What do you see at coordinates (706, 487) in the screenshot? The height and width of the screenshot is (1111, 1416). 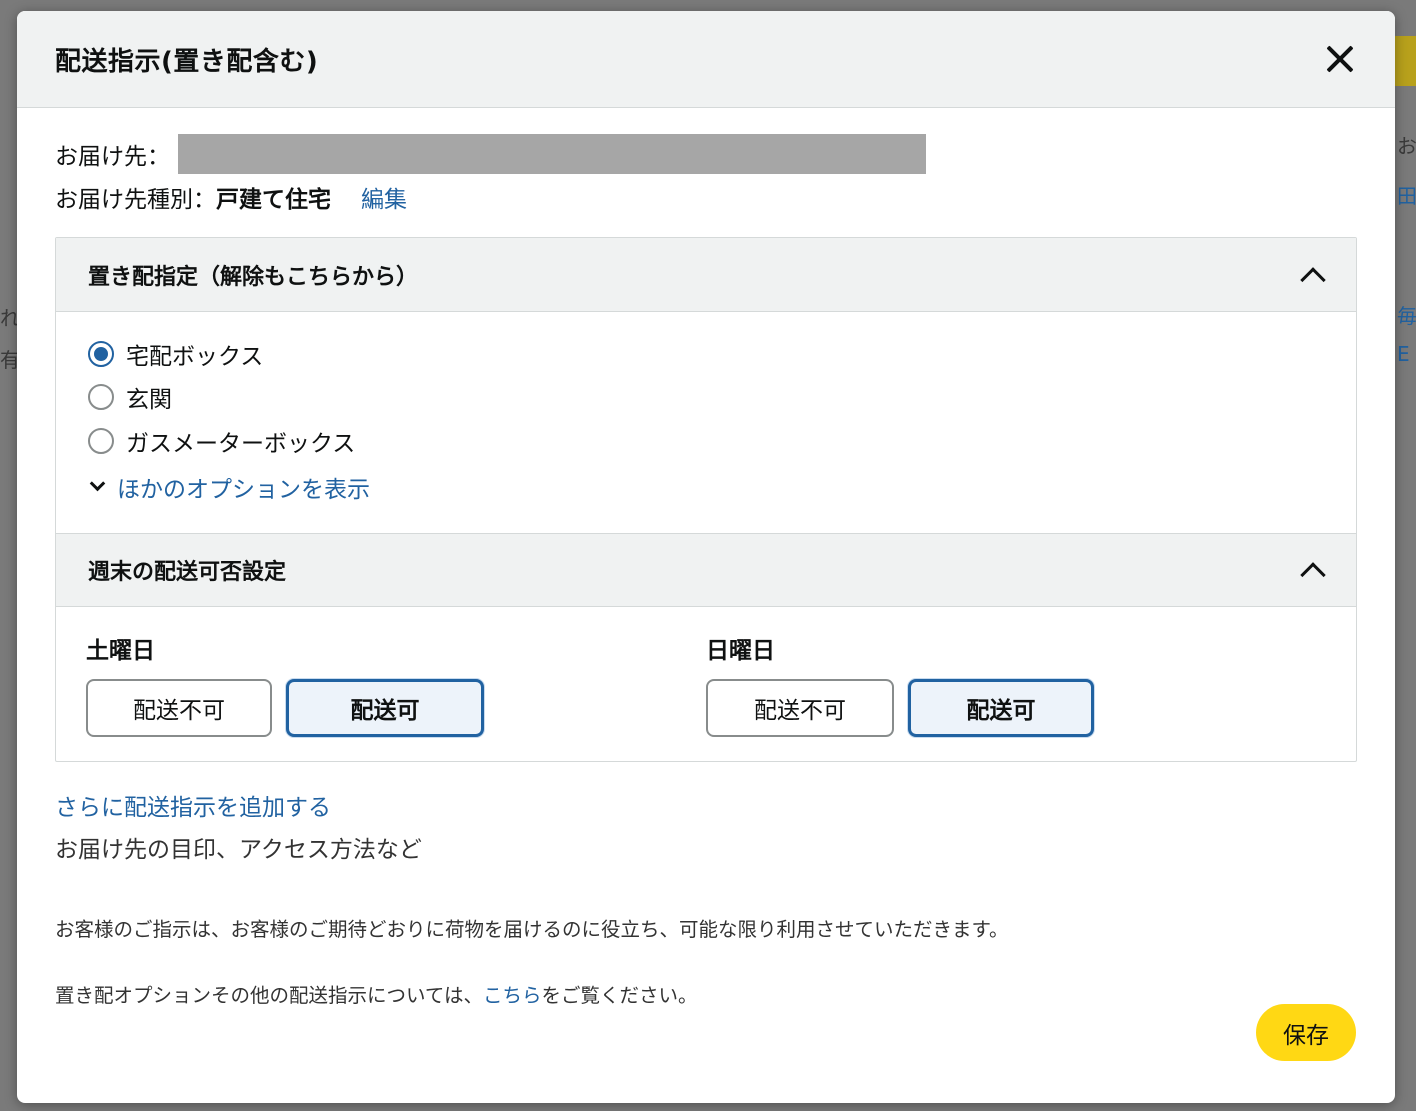 I see `show-more-options: ほかのオプションを表示` at bounding box center [706, 487].